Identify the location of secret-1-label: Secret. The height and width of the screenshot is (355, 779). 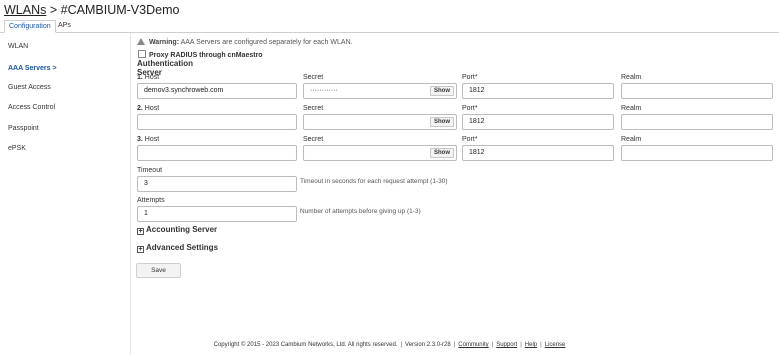
(313, 77).